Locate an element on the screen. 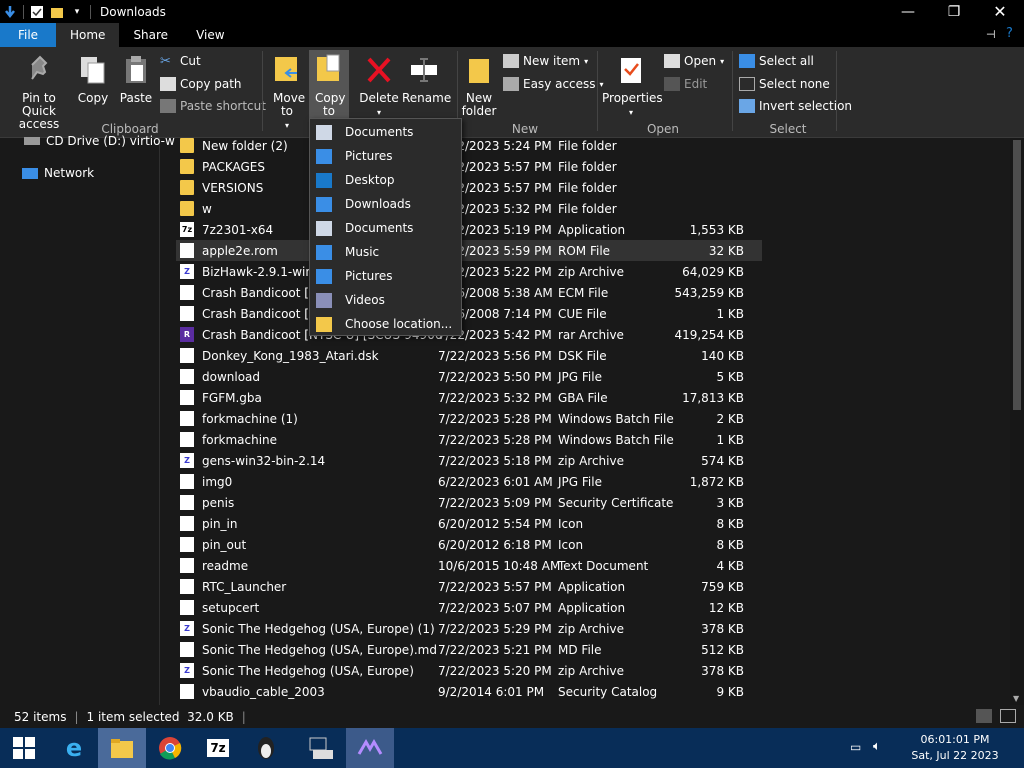  copy-button: Copy is located at coordinates (93, 80).